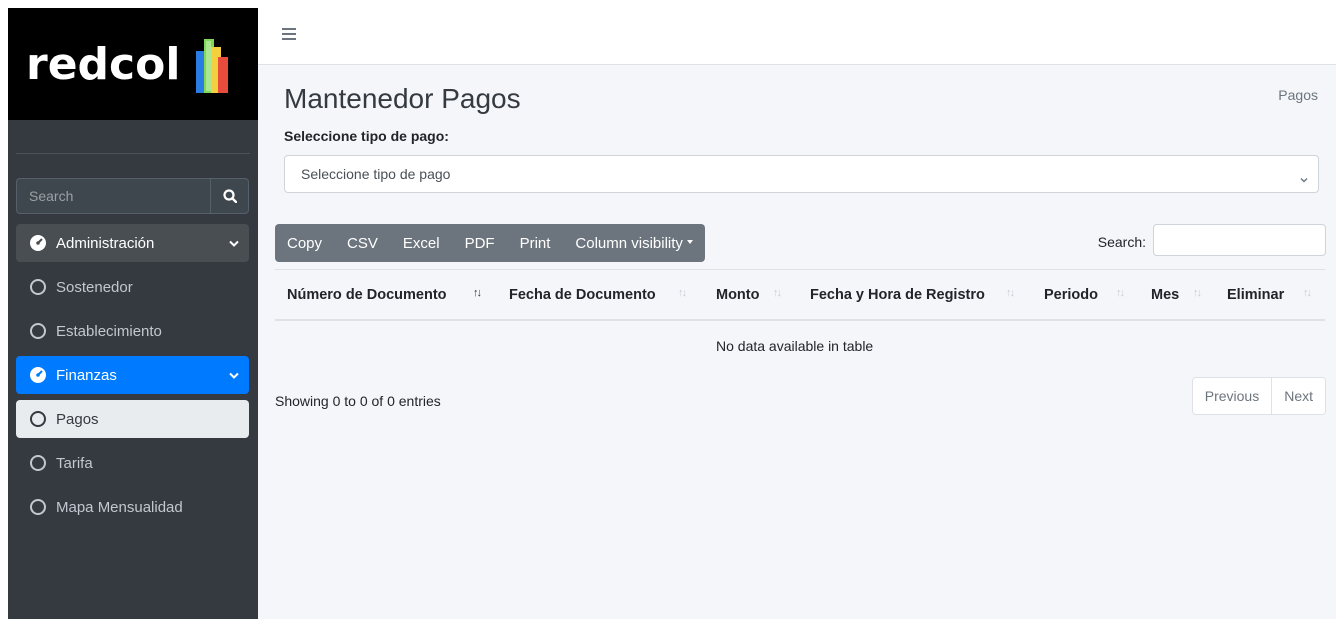 The width and height of the screenshot is (1336, 619). I want to click on sidebar-item-label: Mapa Mensualidad, so click(119, 507).